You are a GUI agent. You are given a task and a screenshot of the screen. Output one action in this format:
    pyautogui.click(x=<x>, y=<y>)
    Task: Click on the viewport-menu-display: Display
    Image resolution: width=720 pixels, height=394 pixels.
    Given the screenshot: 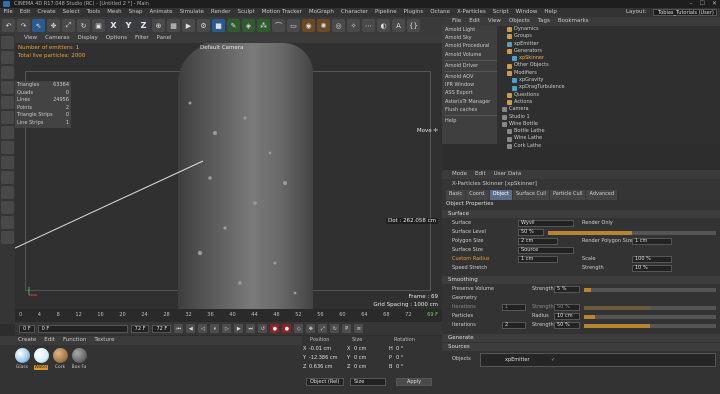 What is the action you would take?
    pyautogui.click(x=88, y=38)
    